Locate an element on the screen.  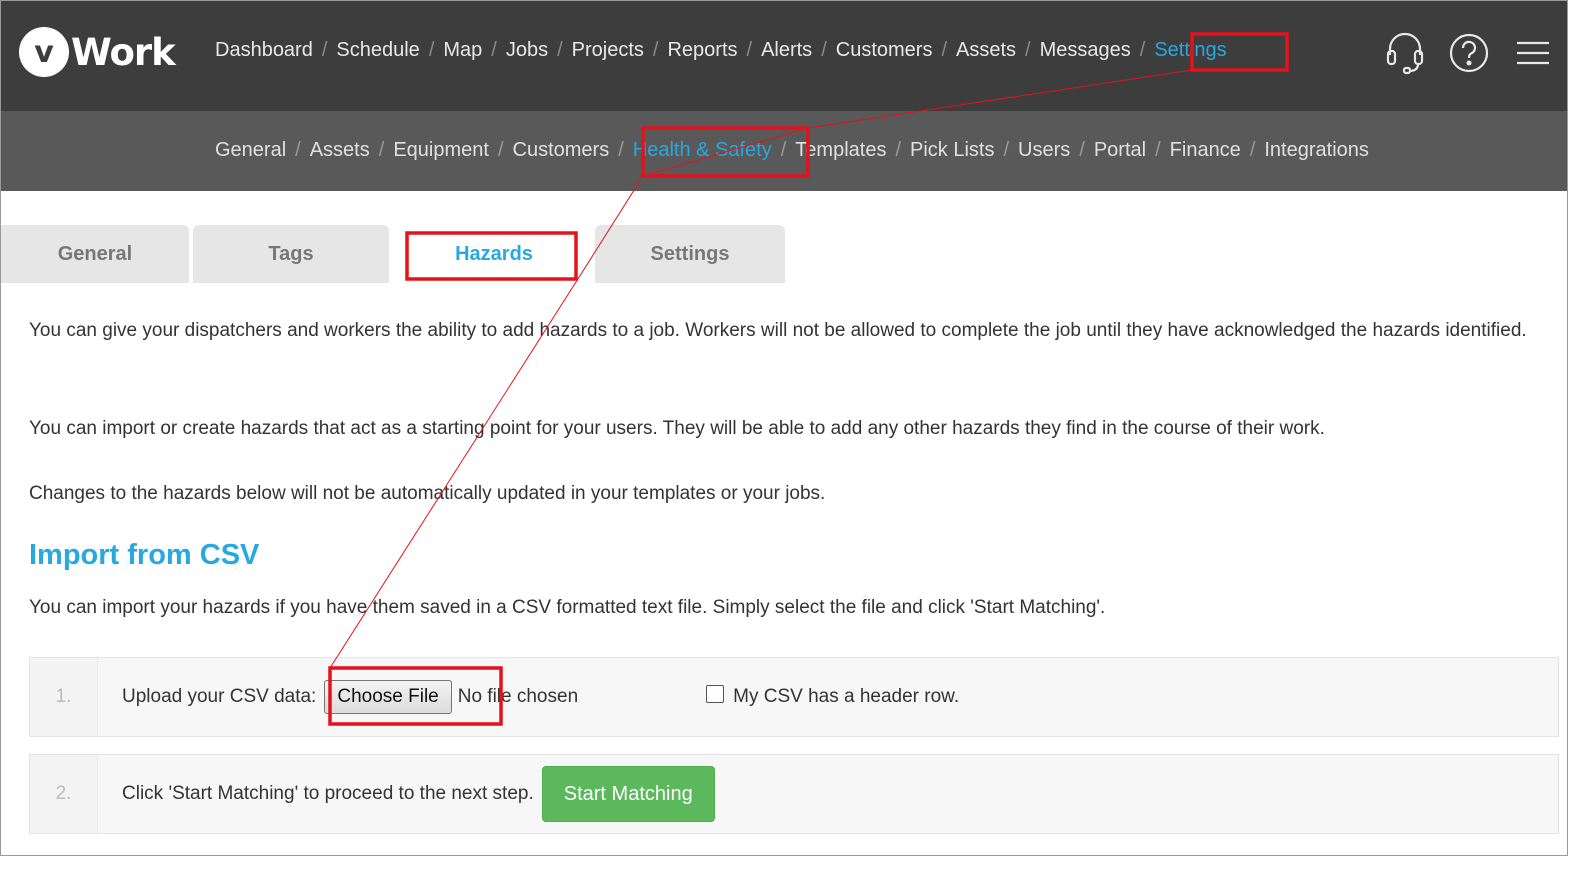
help-icon is located at coordinates (1469, 53).